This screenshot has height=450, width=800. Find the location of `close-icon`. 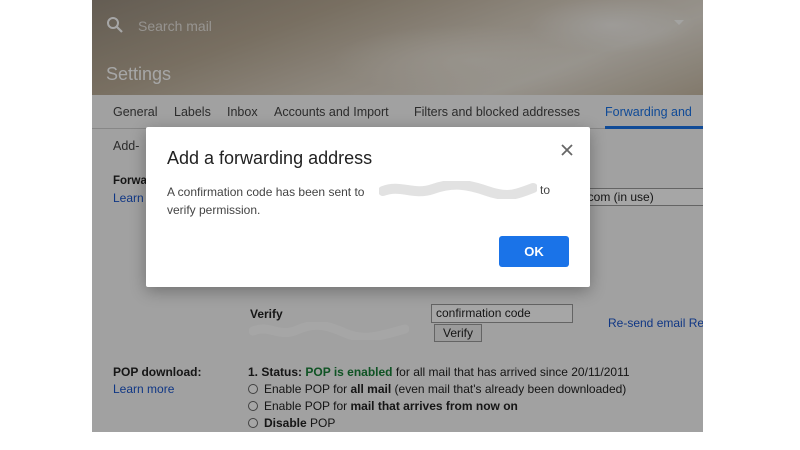

close-icon is located at coordinates (567, 150).